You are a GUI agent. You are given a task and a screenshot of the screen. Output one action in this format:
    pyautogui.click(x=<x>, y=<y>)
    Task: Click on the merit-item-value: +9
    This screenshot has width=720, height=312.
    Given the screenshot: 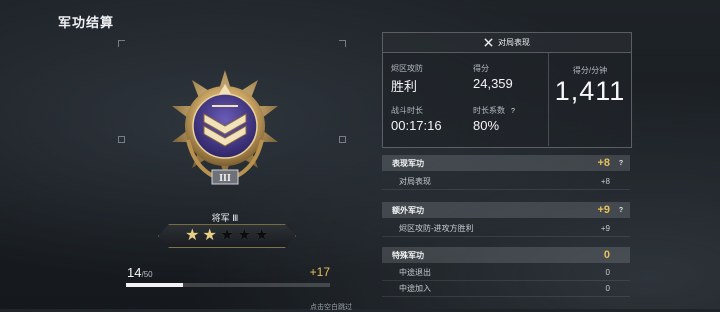 What is the action you would take?
    pyautogui.click(x=605, y=228)
    